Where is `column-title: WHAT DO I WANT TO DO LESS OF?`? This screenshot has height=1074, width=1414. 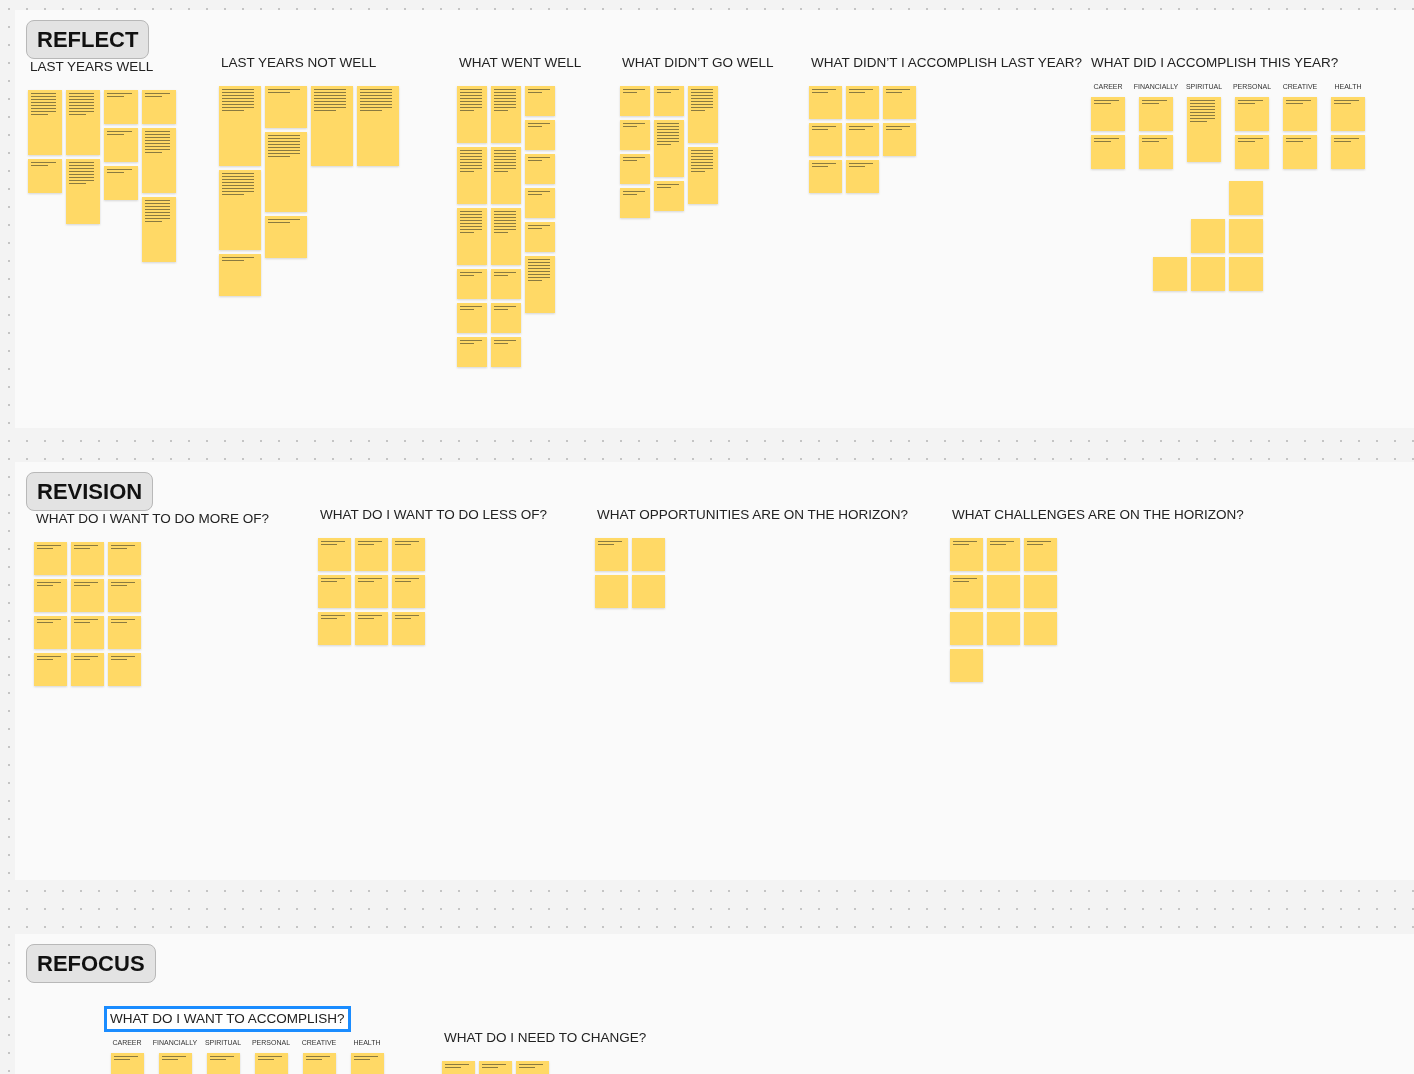
column-title: WHAT DO I WANT TO DO LESS OF? is located at coordinates (434, 515).